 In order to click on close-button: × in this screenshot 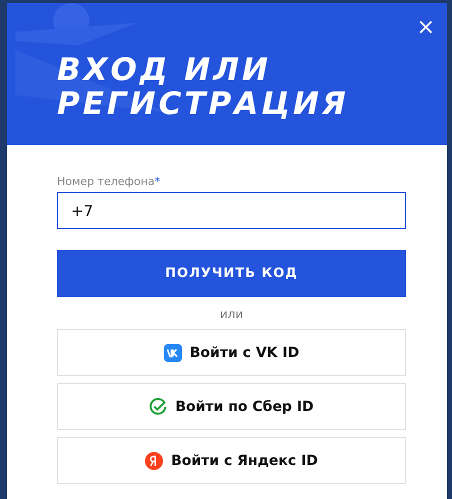, I will do `click(425, 28)`.